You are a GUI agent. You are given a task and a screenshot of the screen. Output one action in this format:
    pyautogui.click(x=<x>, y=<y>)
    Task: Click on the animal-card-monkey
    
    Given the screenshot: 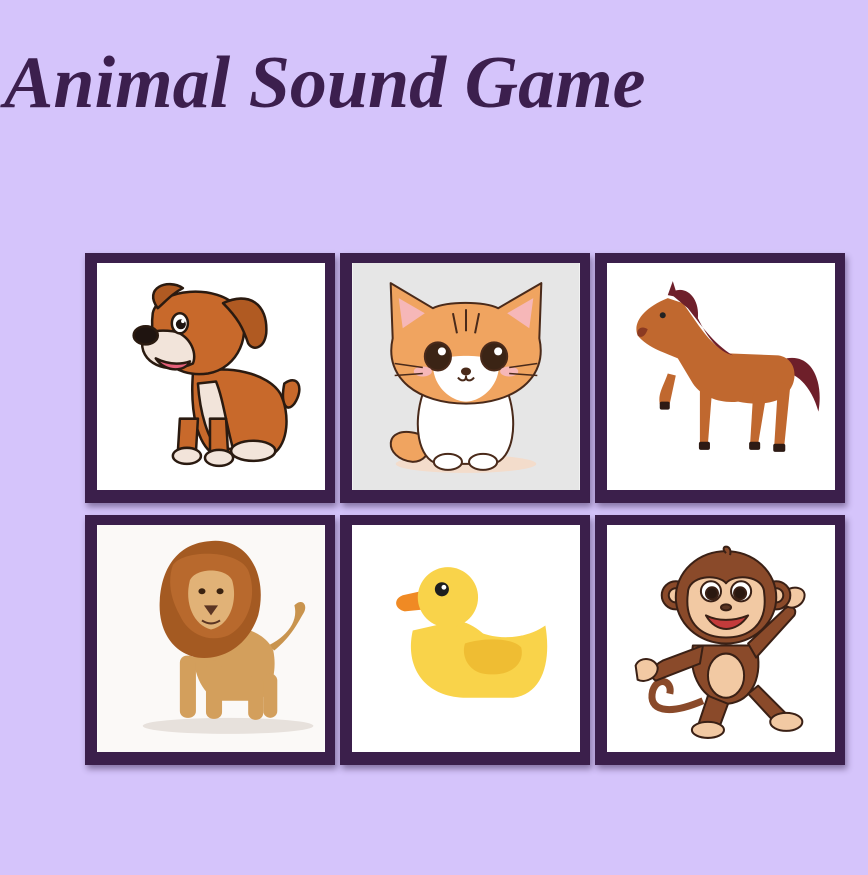 What is the action you would take?
    pyautogui.click(x=720, y=640)
    